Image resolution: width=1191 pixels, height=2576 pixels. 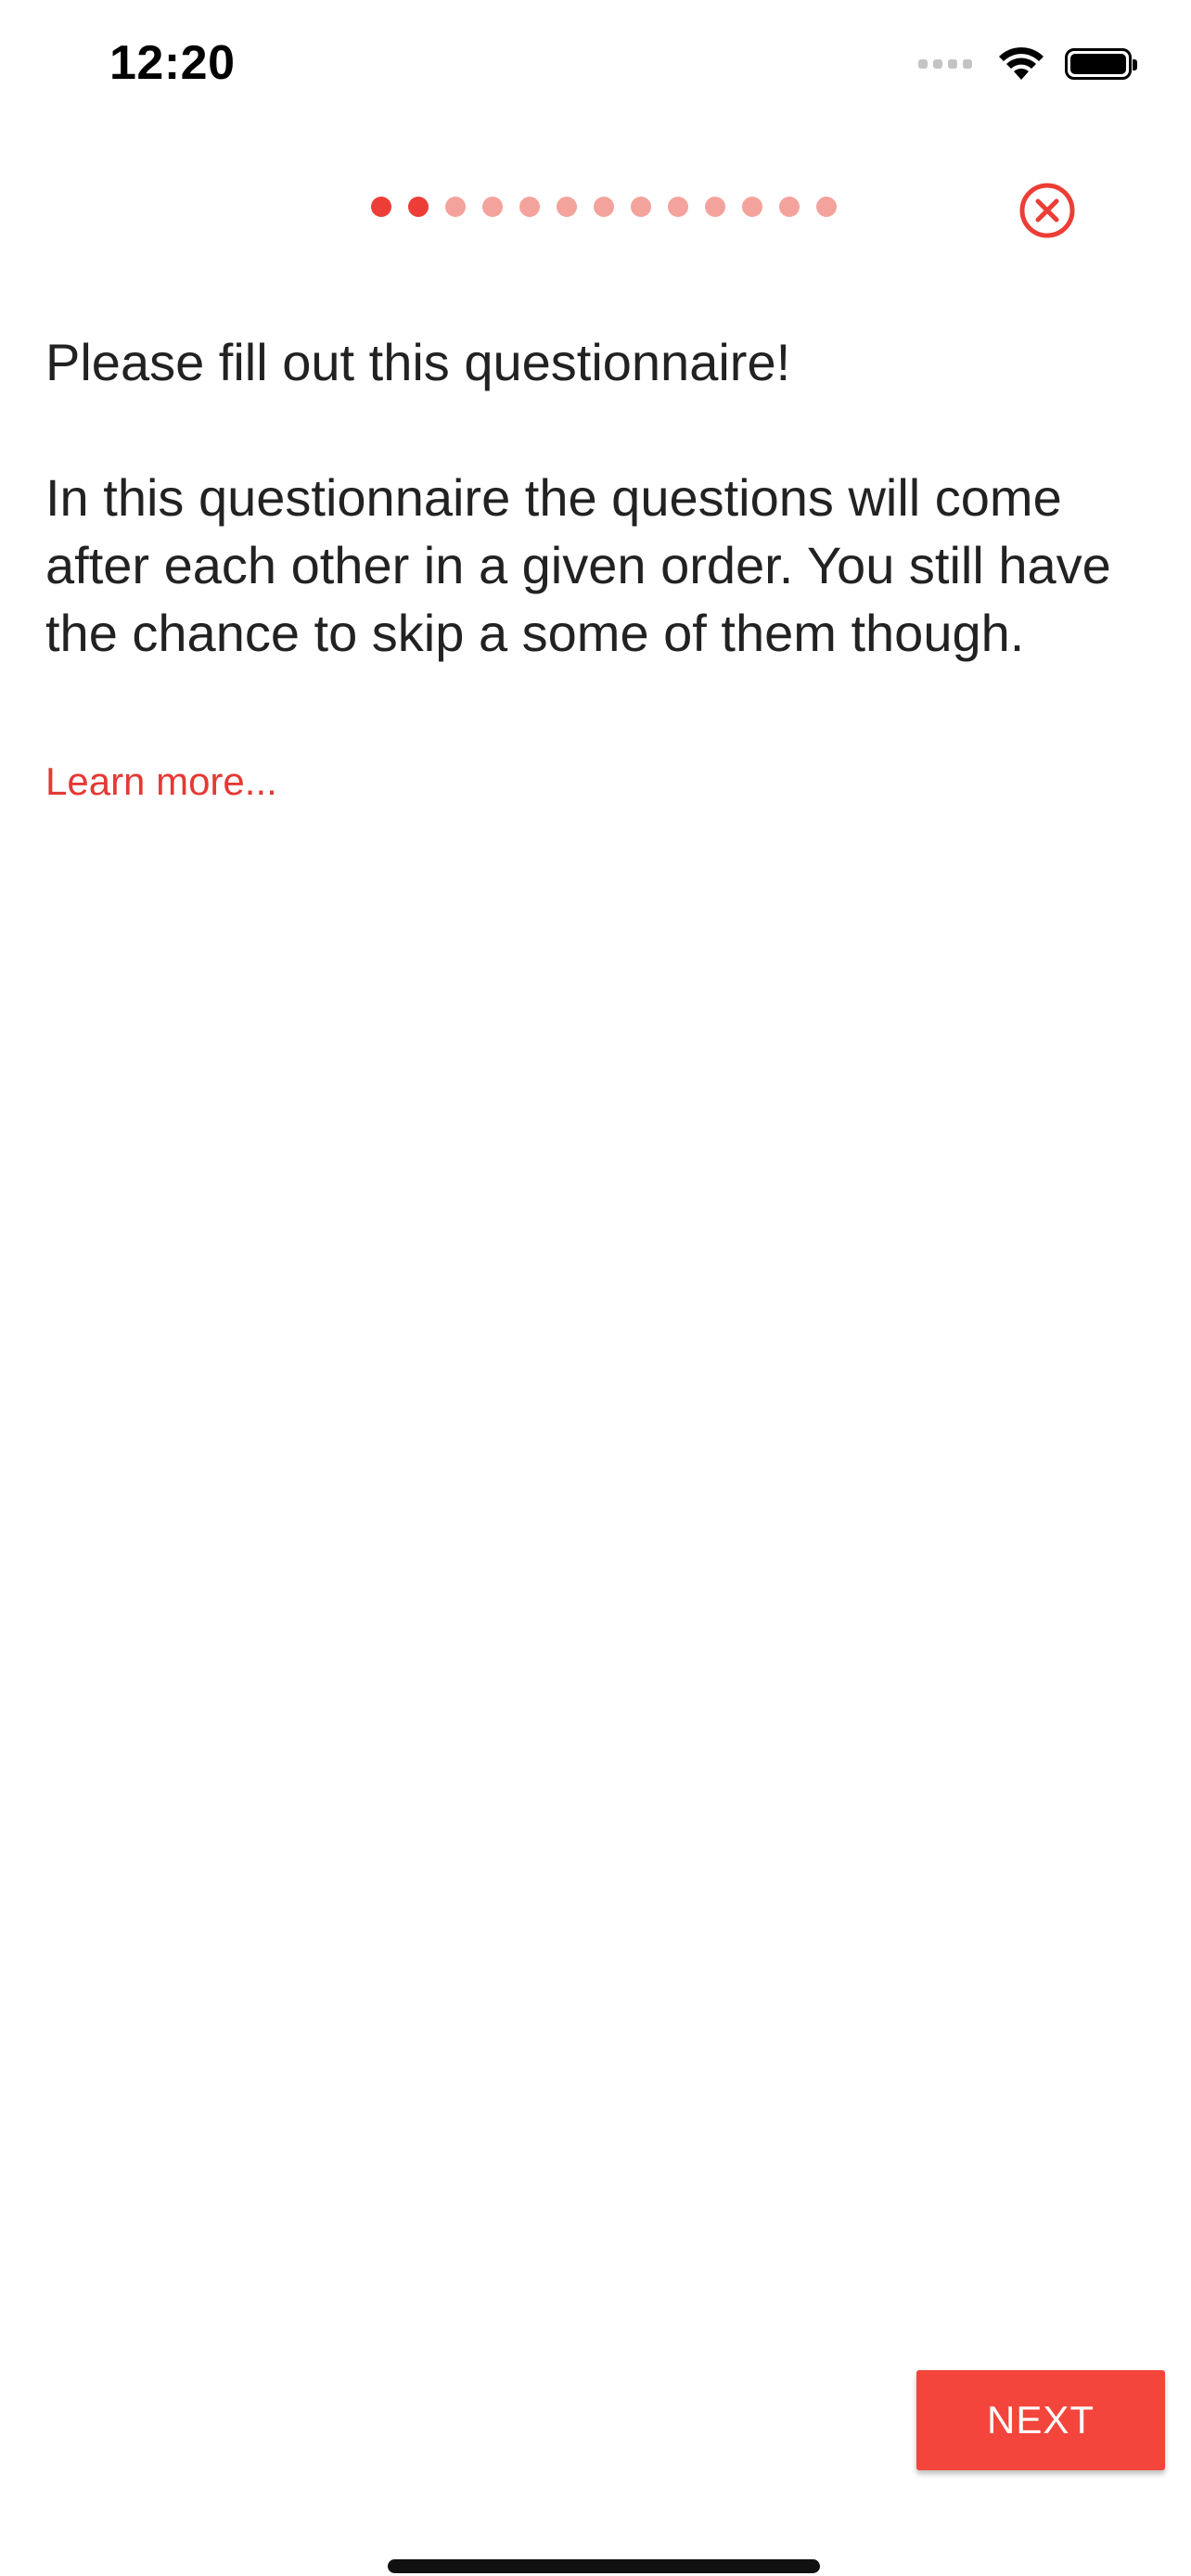 I want to click on progress-indicator, so click(x=604, y=207).